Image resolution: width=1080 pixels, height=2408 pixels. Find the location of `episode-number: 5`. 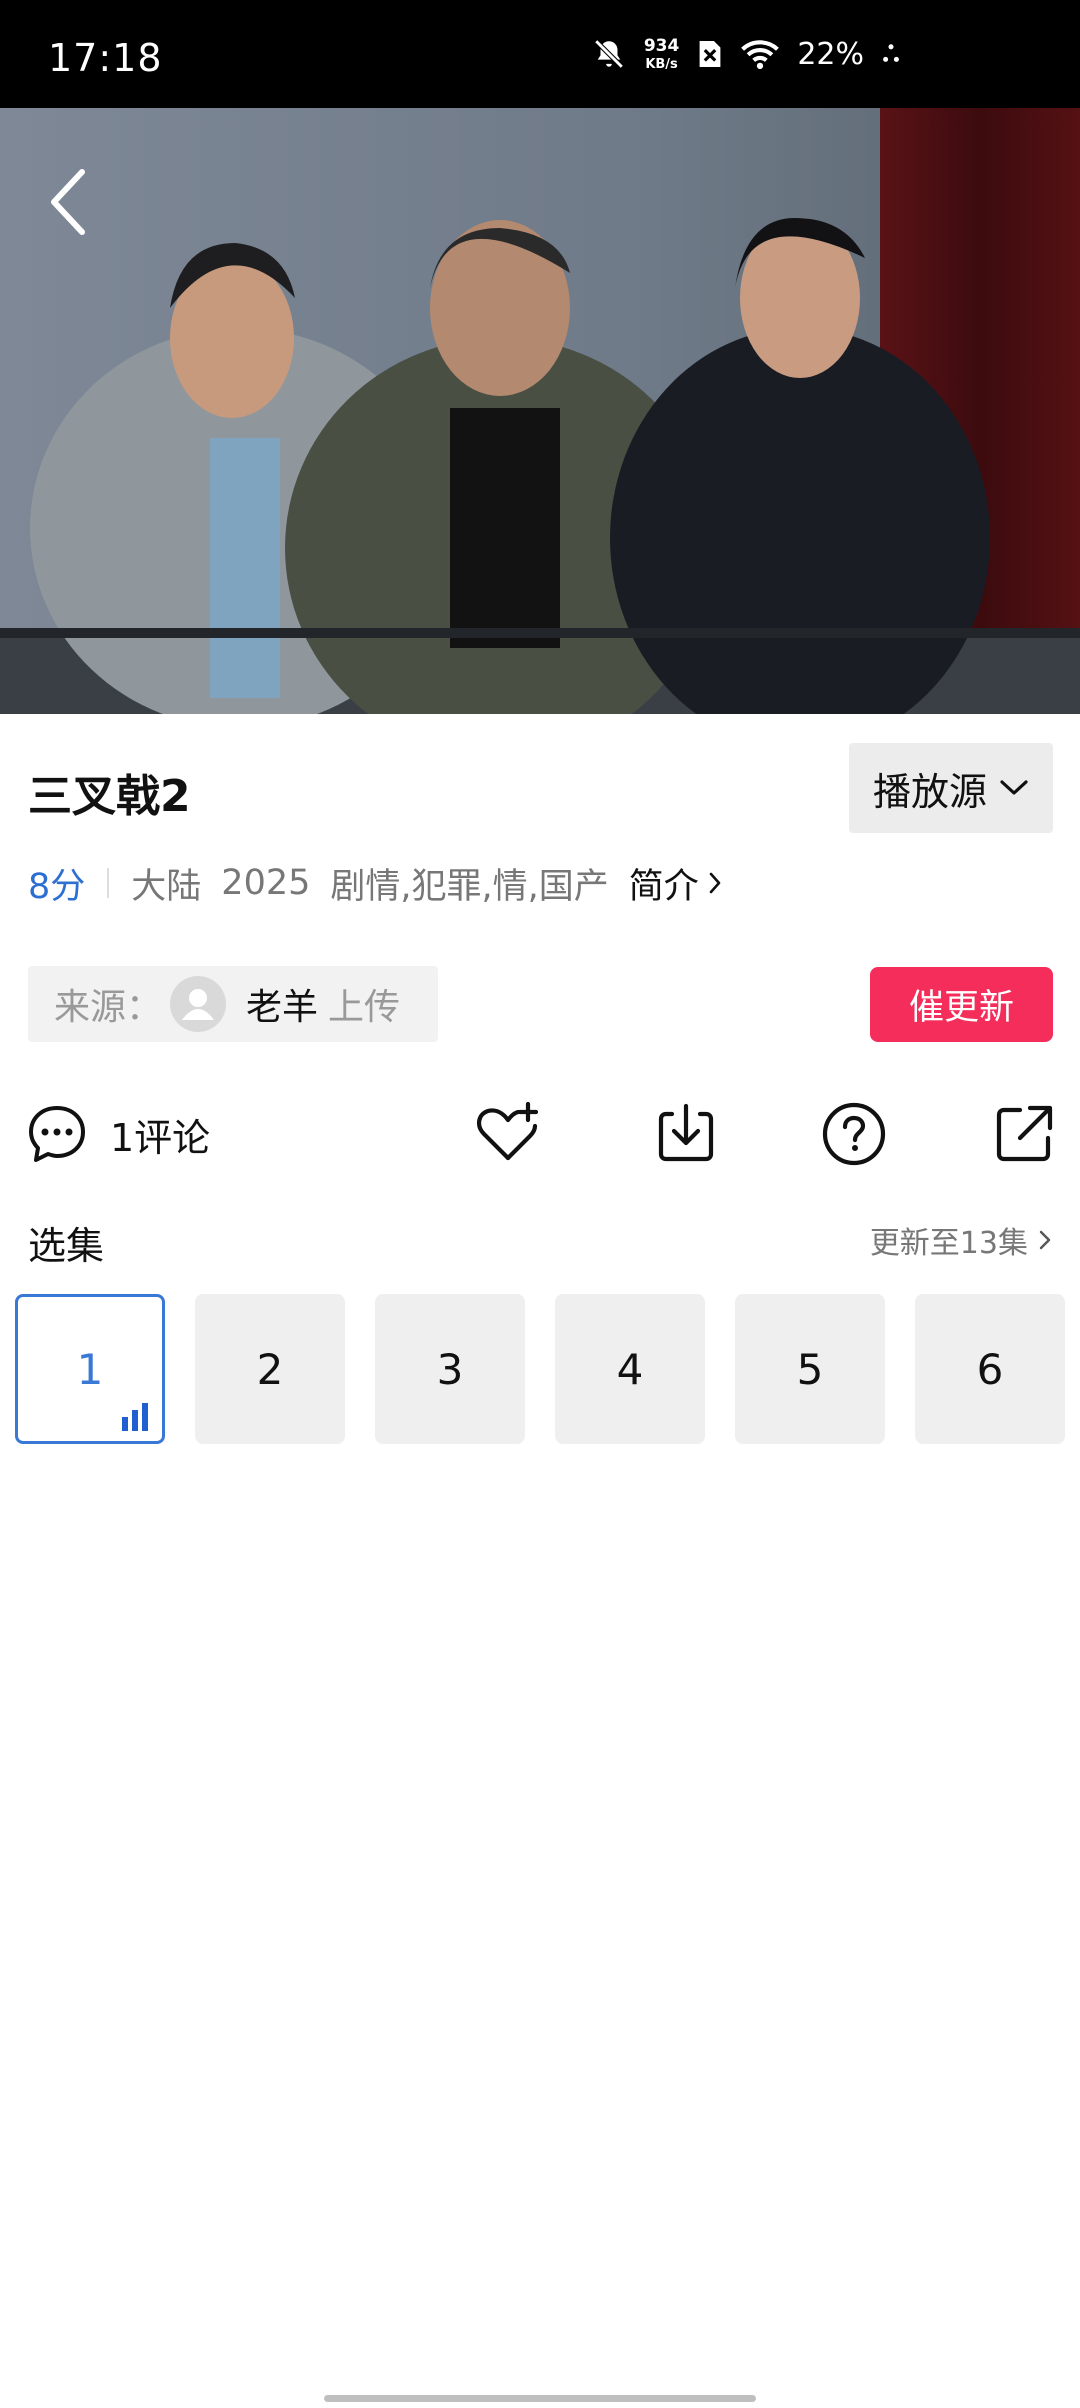

episode-number: 5 is located at coordinates (810, 1369).